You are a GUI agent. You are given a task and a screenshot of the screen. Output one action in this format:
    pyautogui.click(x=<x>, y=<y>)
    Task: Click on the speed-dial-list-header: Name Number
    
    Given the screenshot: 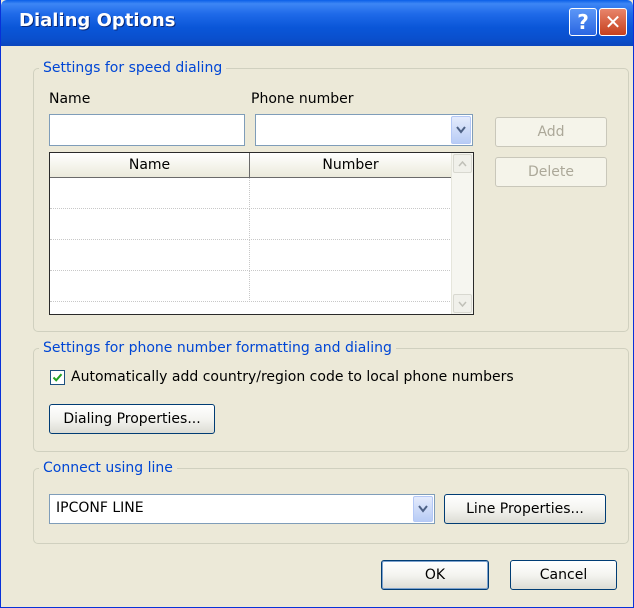 What is the action you would take?
    pyautogui.click(x=251, y=165)
    